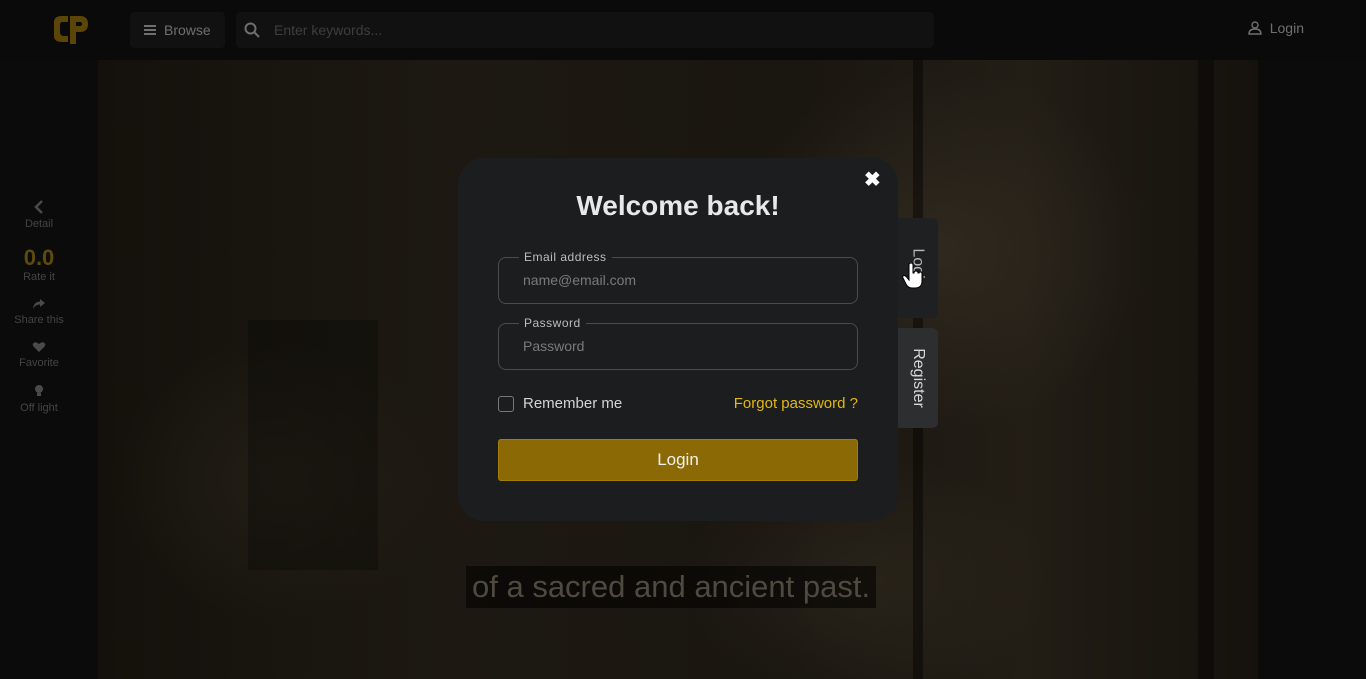 This screenshot has width=1366, height=679. Describe the element at coordinates (39, 355) in the screenshot. I see `favorite-button: Favorite` at that location.